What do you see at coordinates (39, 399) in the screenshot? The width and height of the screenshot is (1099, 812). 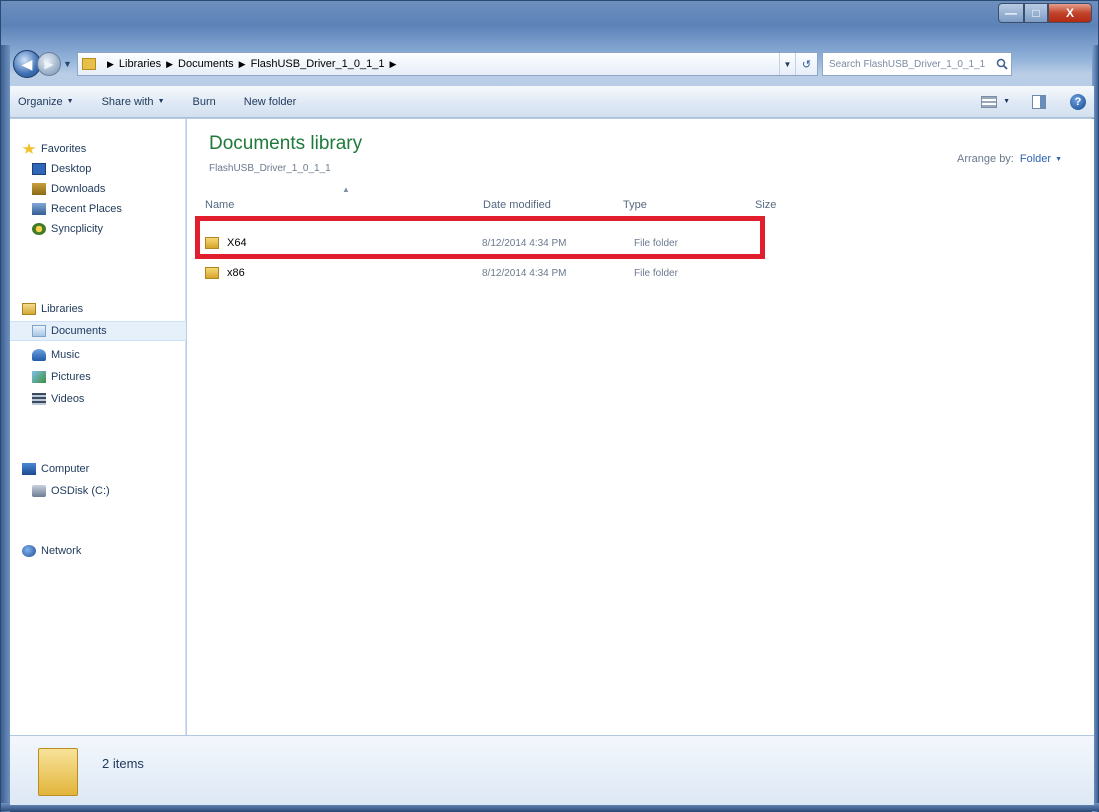 I see `videos-icon` at bounding box center [39, 399].